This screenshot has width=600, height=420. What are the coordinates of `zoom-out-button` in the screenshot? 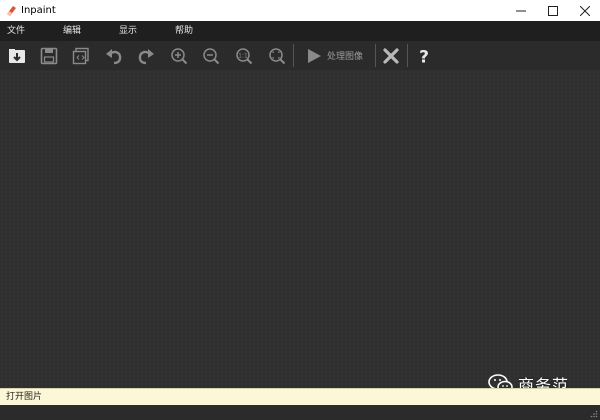 It's located at (211, 55).